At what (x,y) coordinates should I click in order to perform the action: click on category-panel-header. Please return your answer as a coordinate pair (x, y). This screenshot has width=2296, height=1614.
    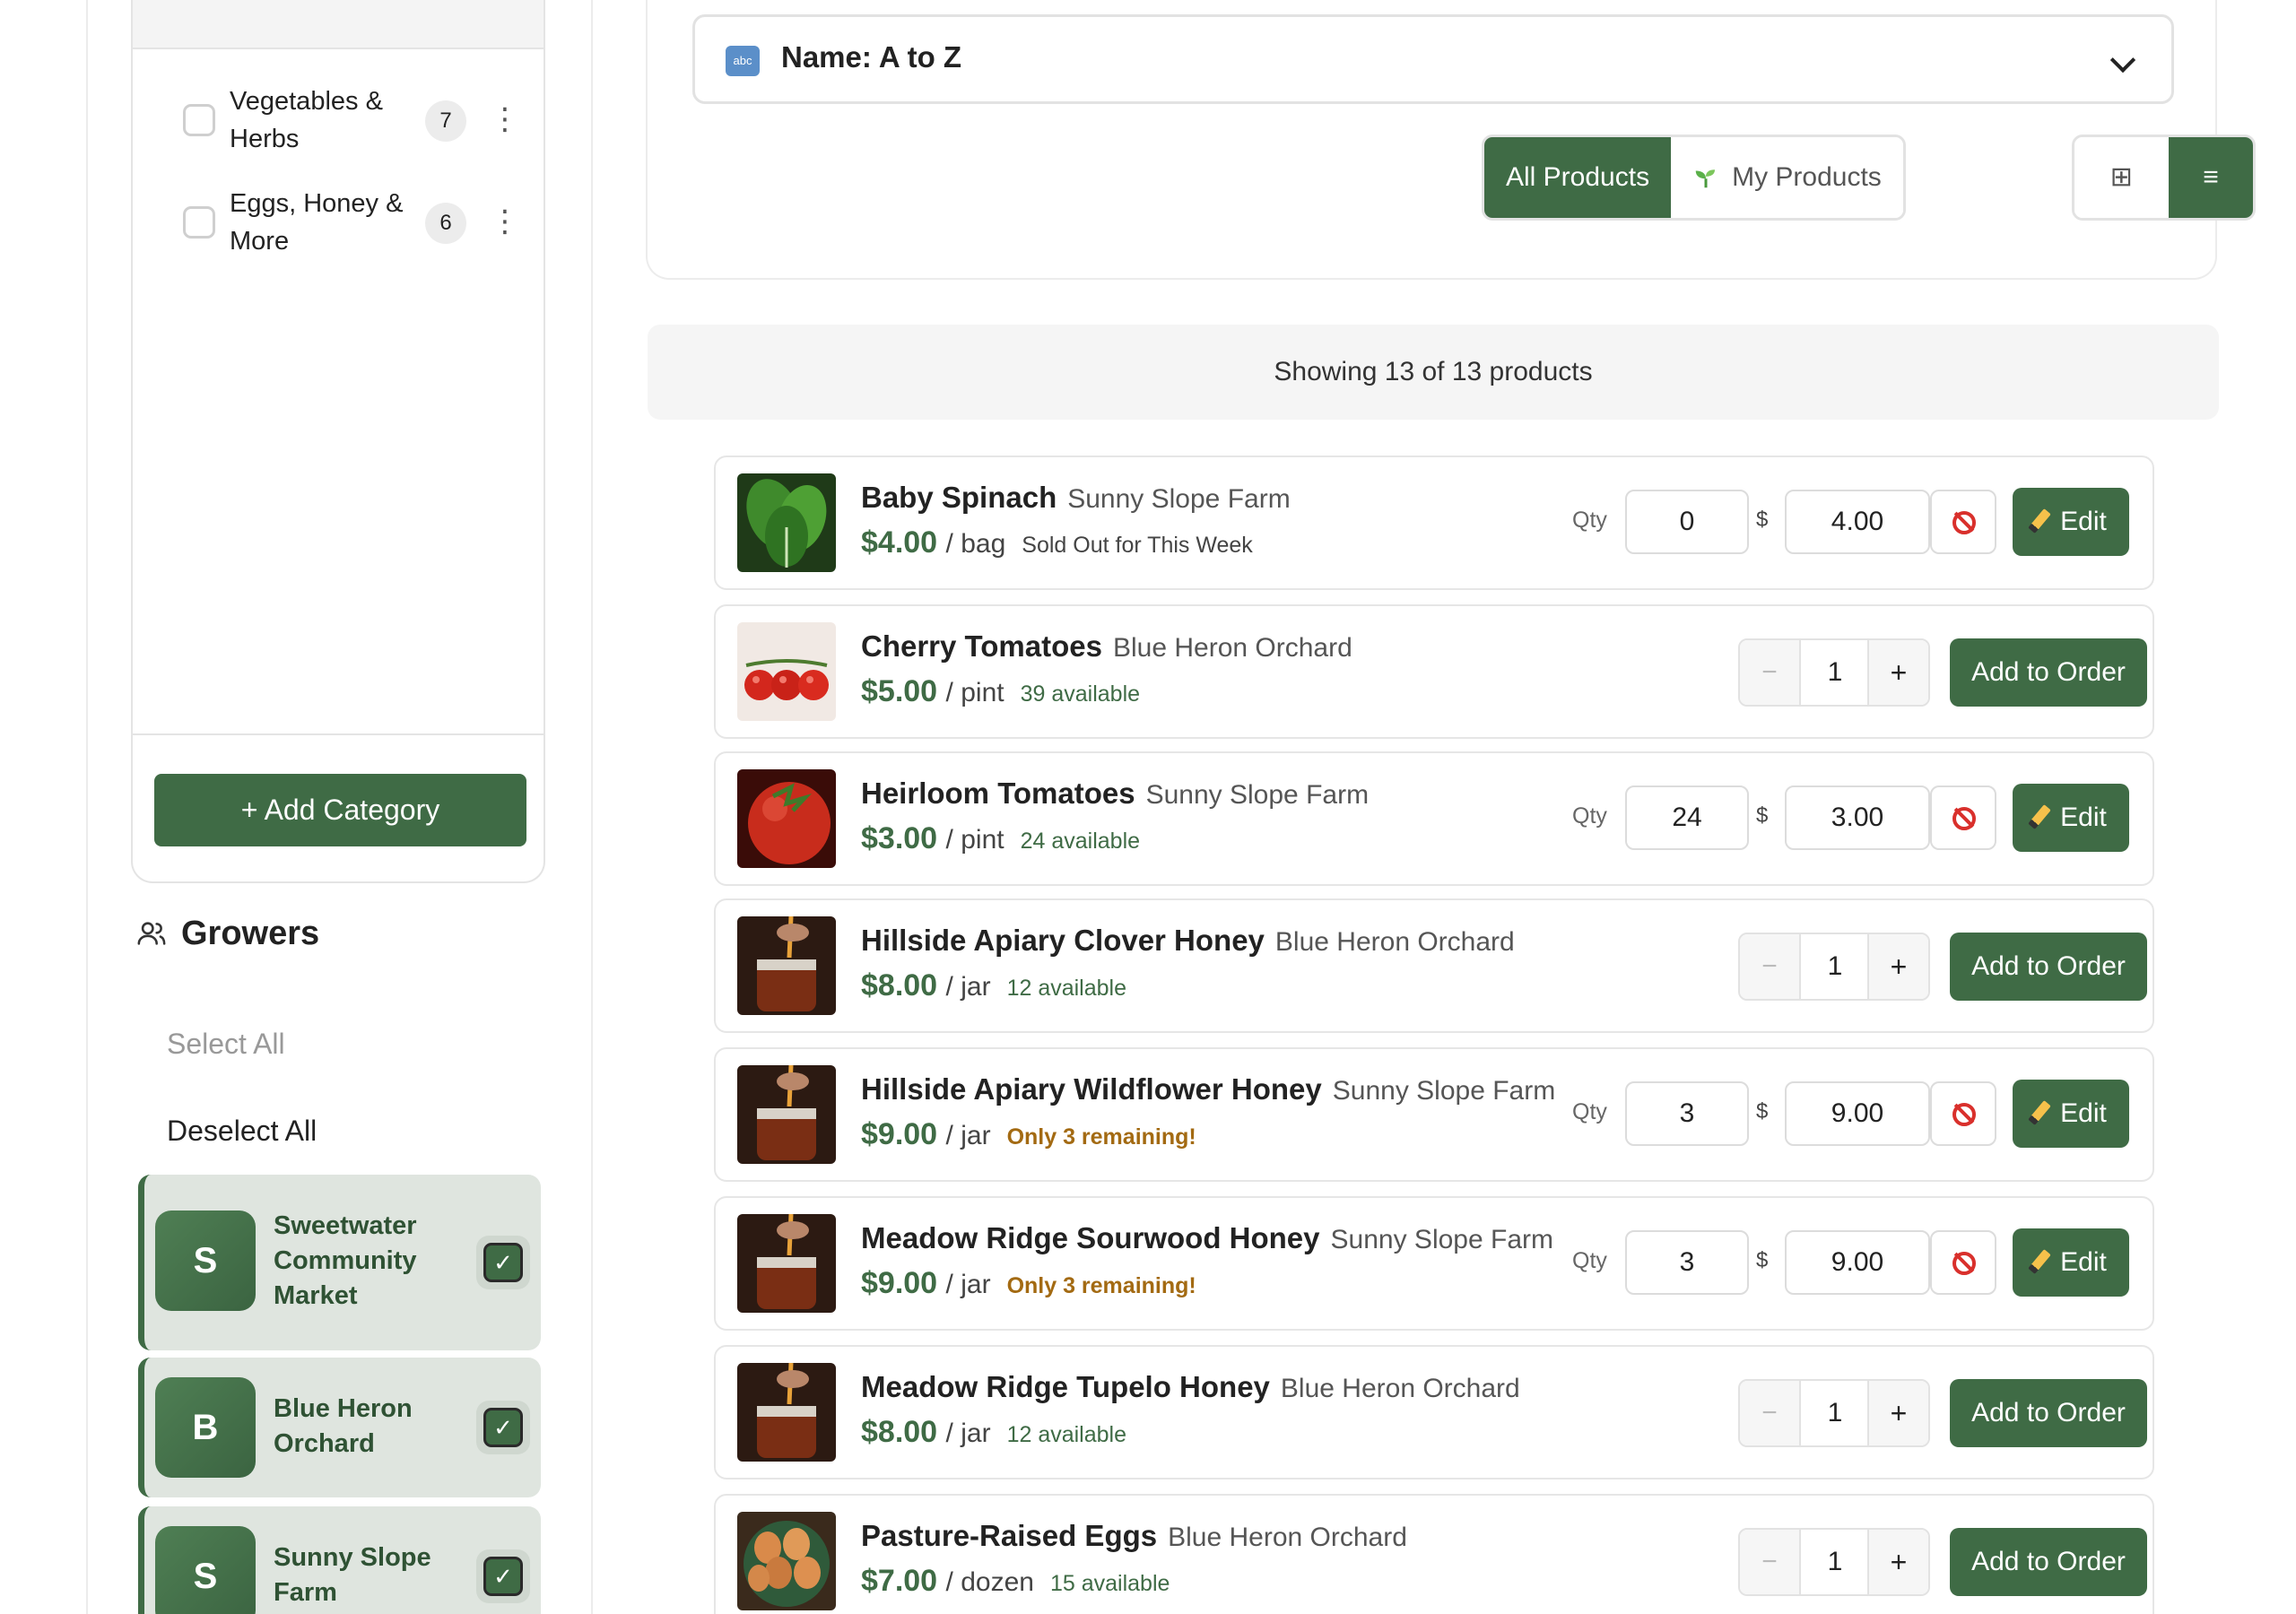
    Looking at the image, I should click on (338, 24).